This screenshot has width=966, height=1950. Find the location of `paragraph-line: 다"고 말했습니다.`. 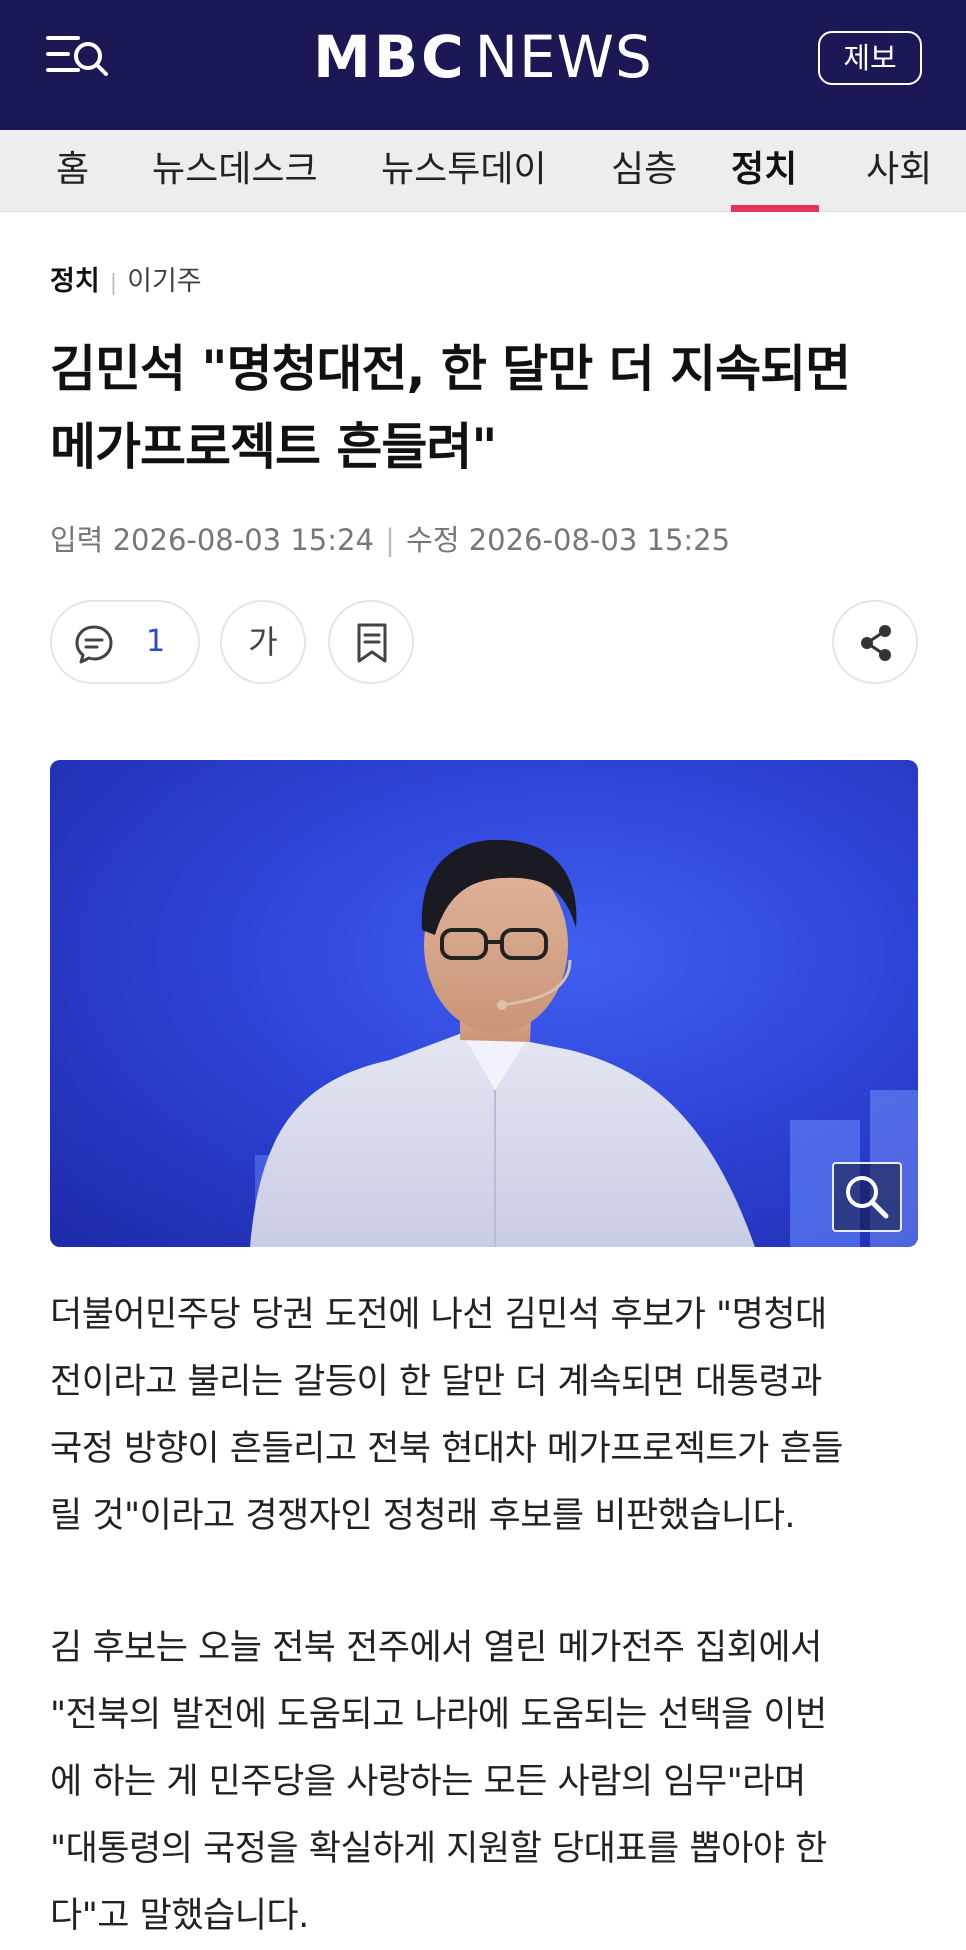

paragraph-line: 다"고 말했습니다. is located at coordinates (179, 1916).